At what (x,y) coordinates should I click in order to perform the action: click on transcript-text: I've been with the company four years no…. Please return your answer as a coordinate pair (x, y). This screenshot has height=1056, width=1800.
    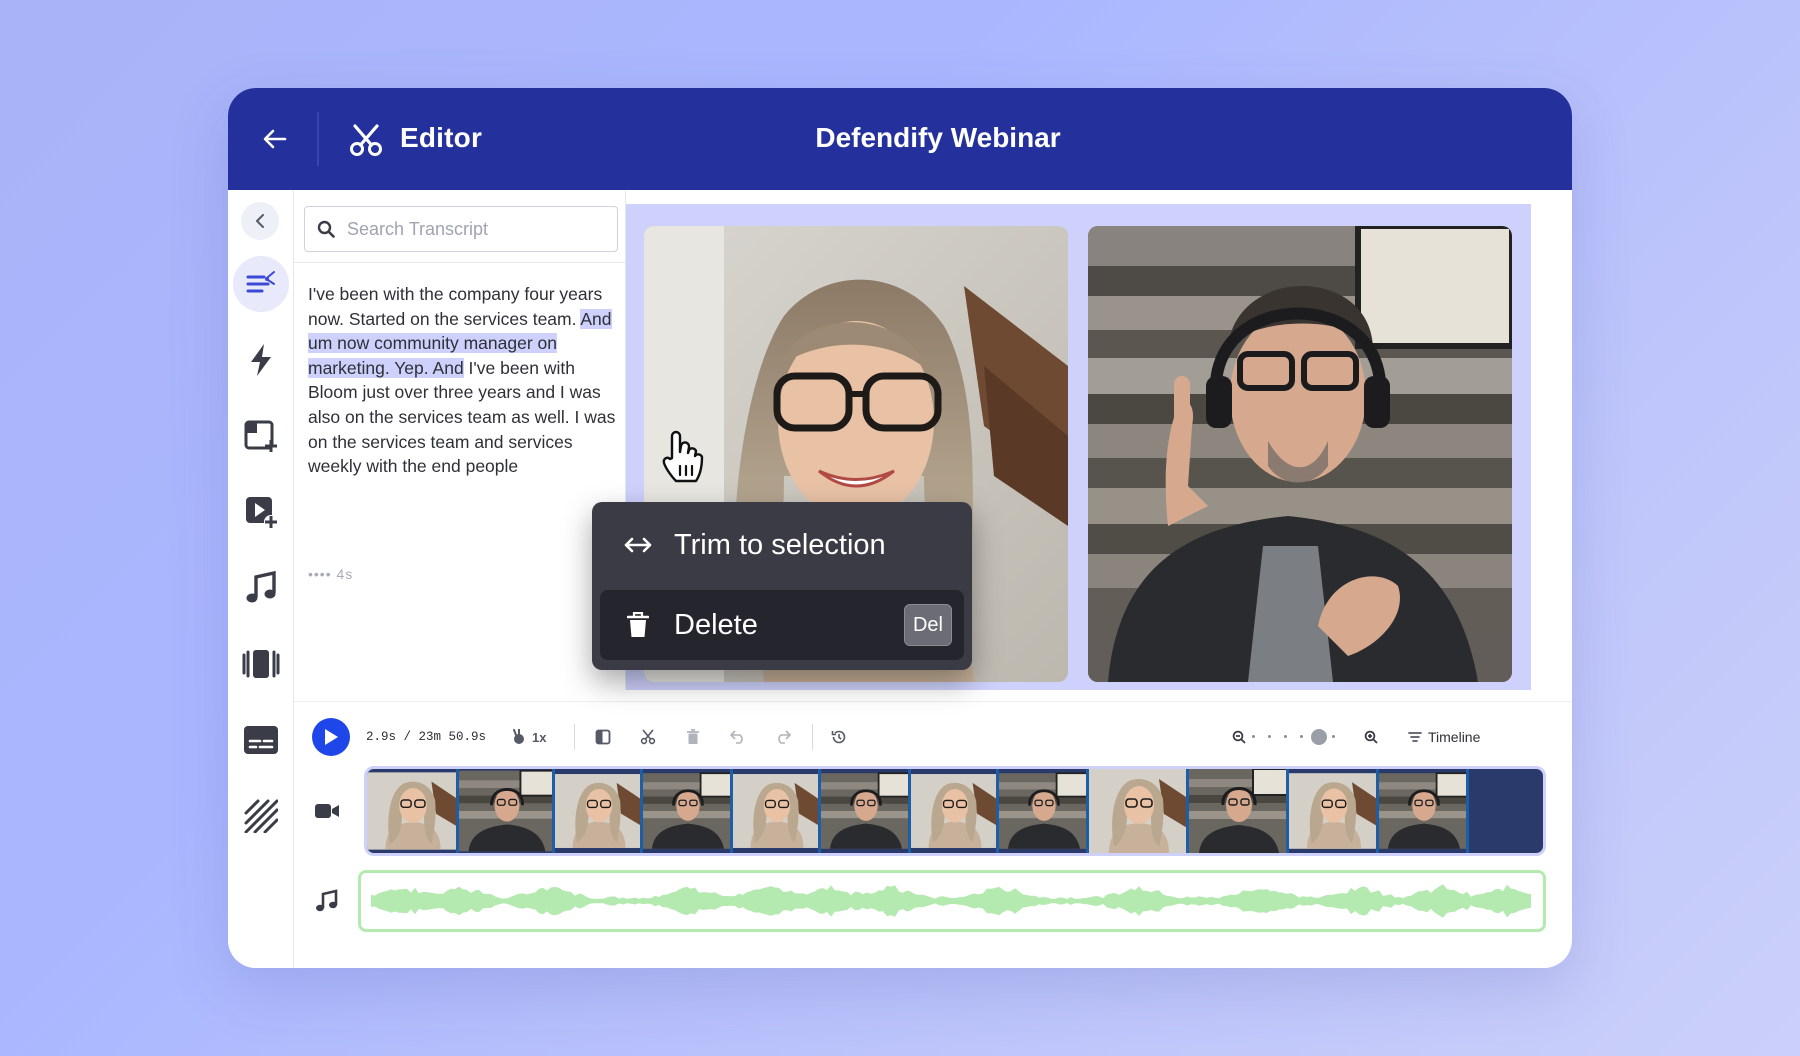
    Looking at the image, I should click on (463, 380).